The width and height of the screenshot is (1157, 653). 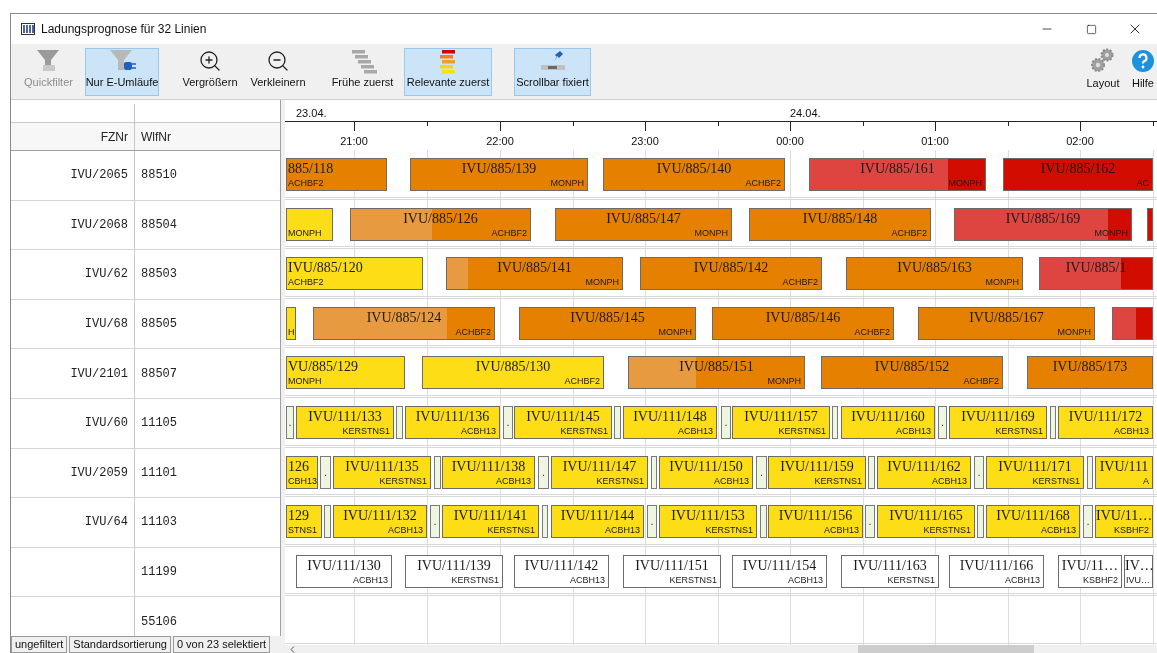 What do you see at coordinates (672, 571) in the screenshot?
I see `trip-bar: IVU/111/151 KERSTNS1` at bounding box center [672, 571].